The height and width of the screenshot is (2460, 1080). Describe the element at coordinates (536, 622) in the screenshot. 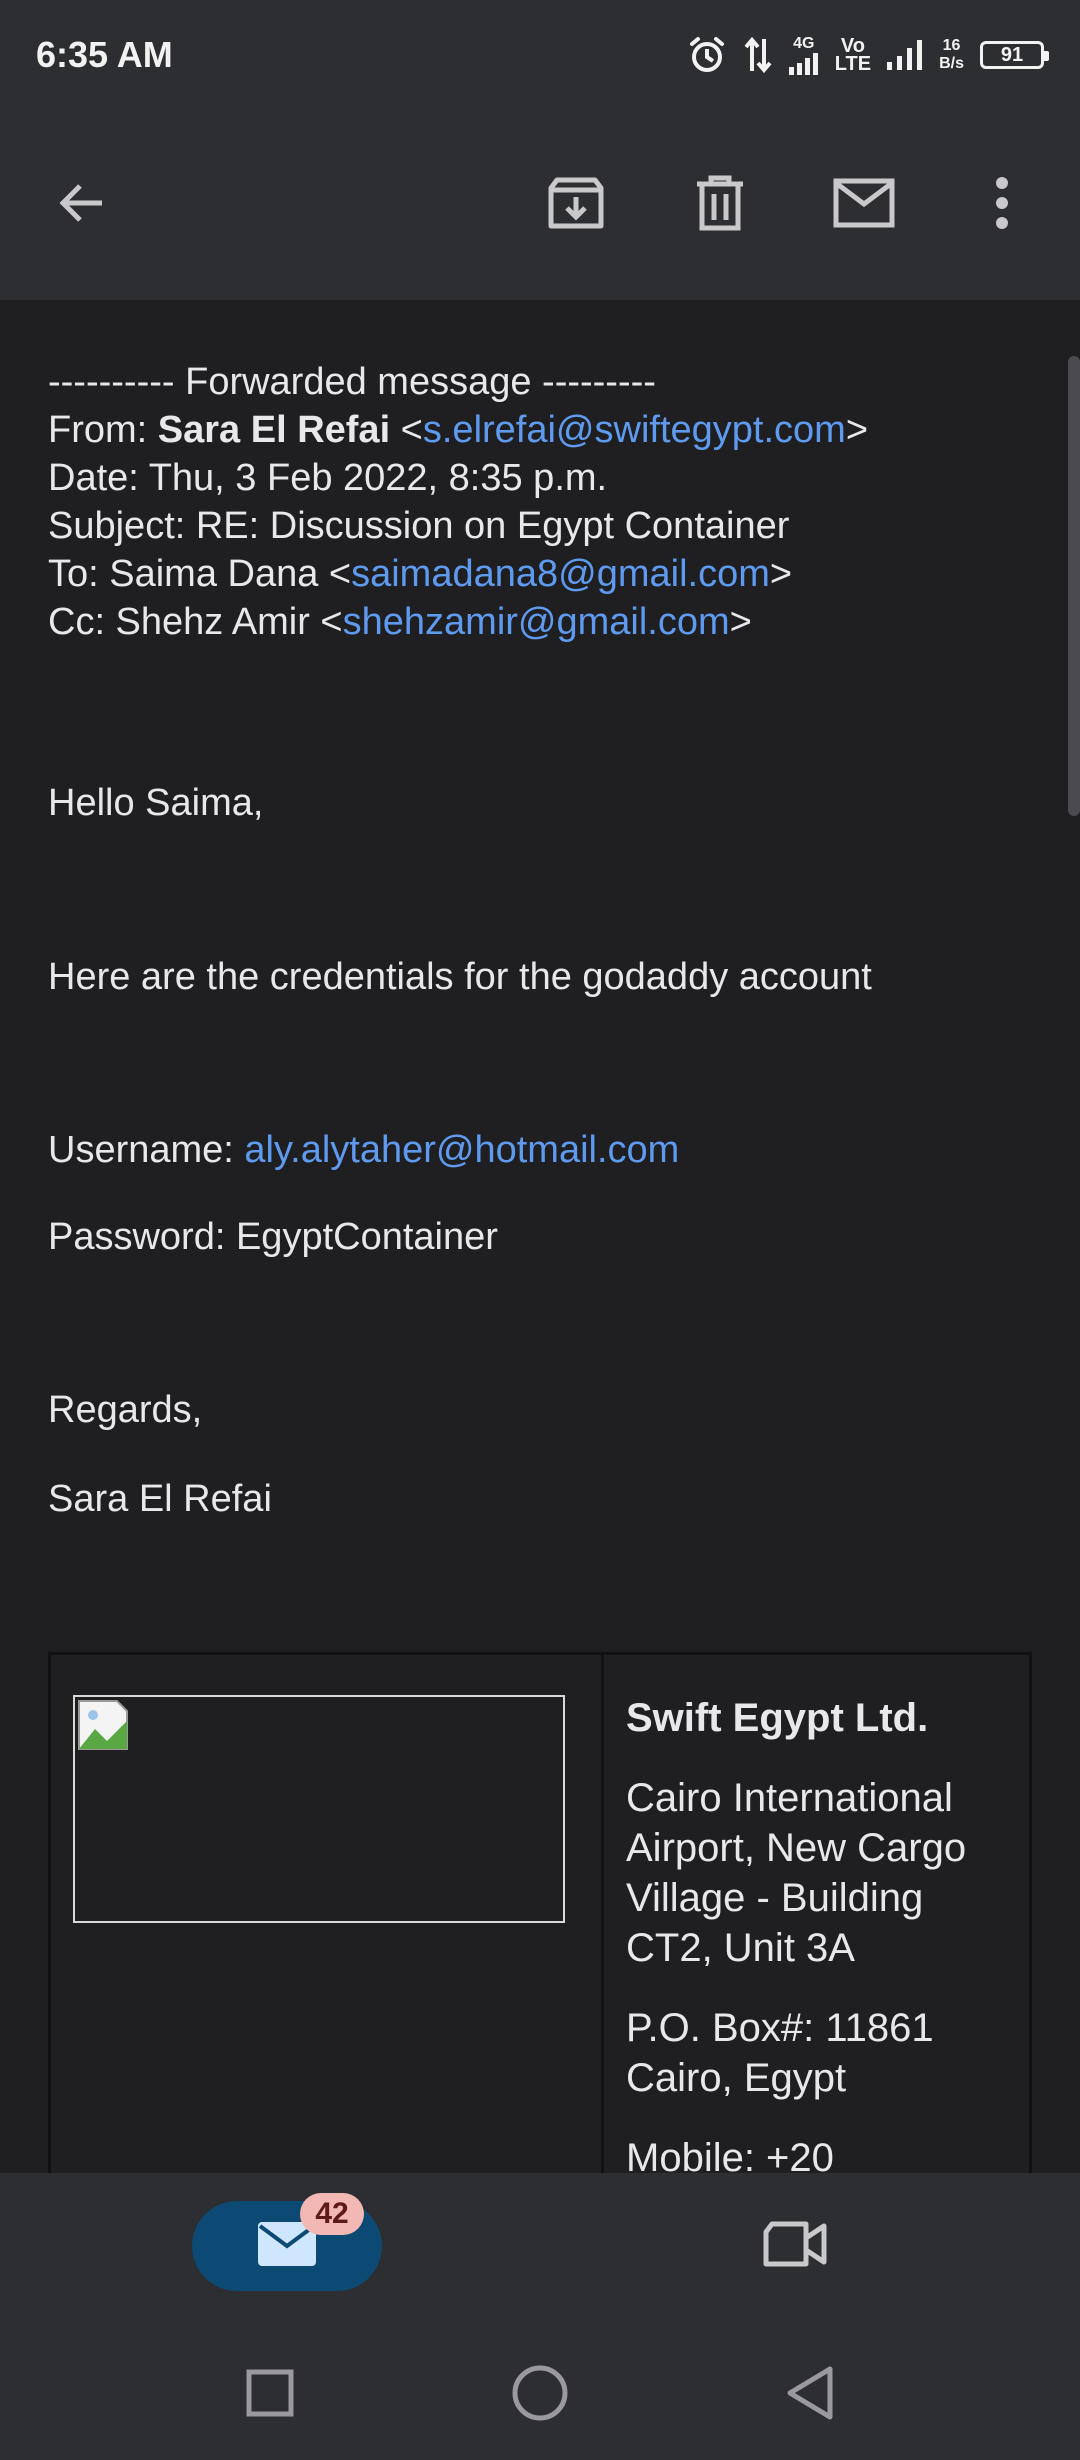

I see `cc-email-link: shehzamir@gmail.com` at that location.